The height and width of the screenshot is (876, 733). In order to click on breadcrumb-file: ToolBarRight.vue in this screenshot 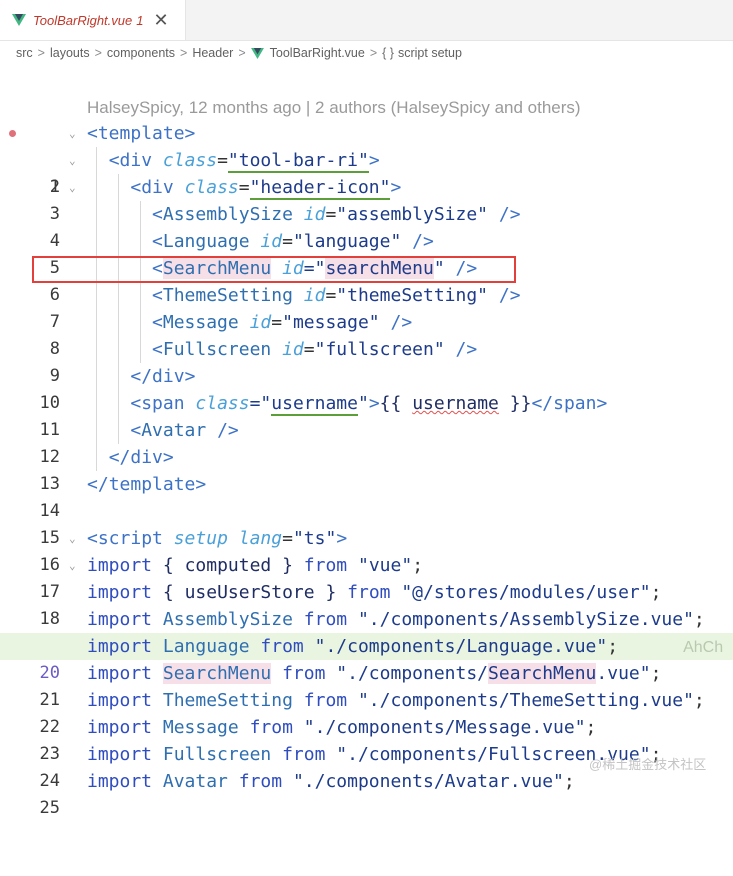, I will do `click(317, 53)`.